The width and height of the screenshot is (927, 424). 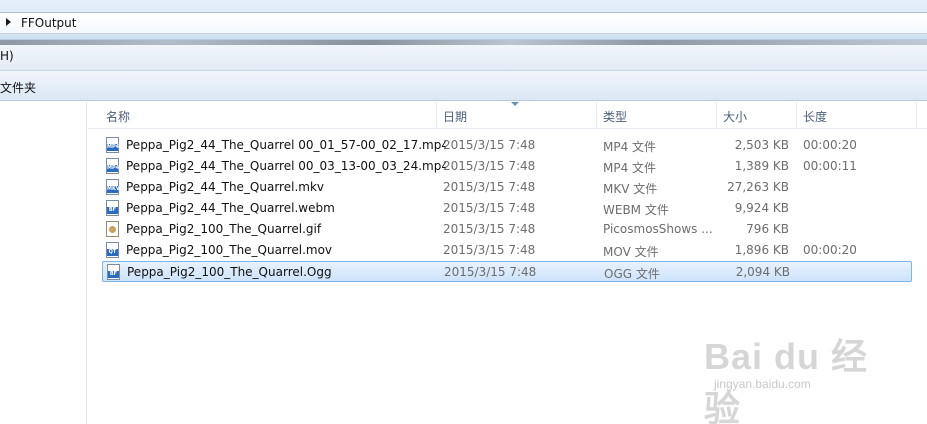 I want to click on file-name: Peppa_Pig2_100_The_Quarrel.Ogg, so click(x=229, y=272).